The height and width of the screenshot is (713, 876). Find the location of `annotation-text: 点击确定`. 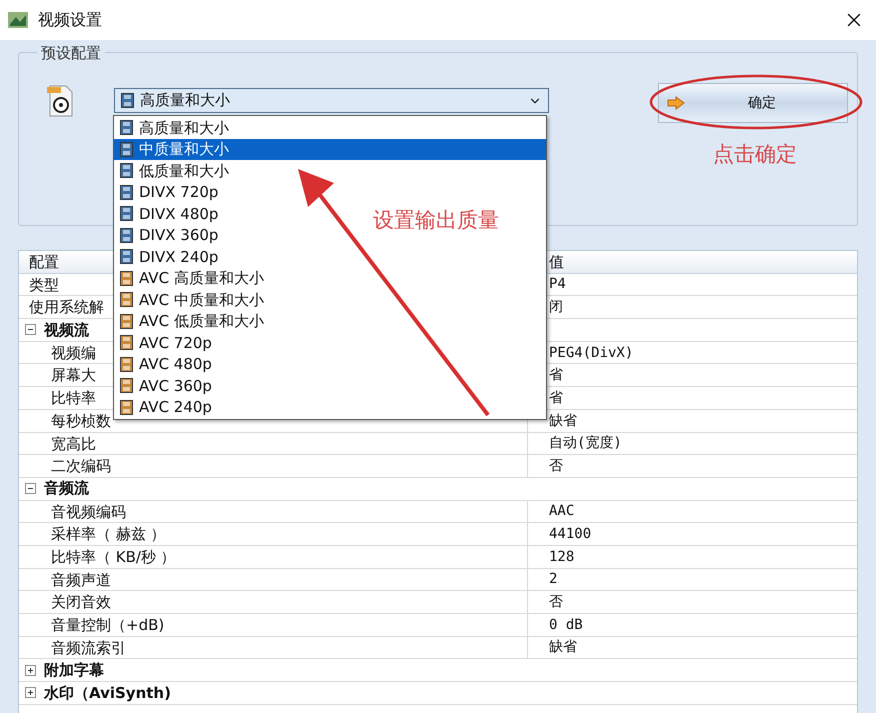

annotation-text: 点击确定 is located at coordinates (755, 154).